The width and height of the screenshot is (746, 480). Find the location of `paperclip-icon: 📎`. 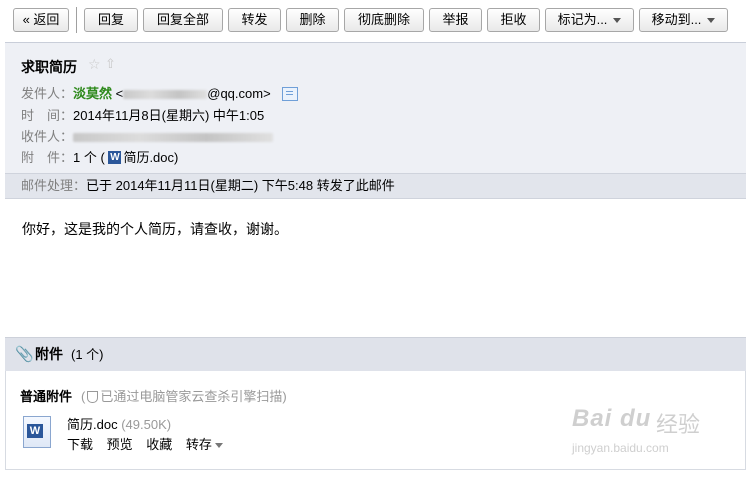

paperclip-icon: 📎 is located at coordinates (24, 354).